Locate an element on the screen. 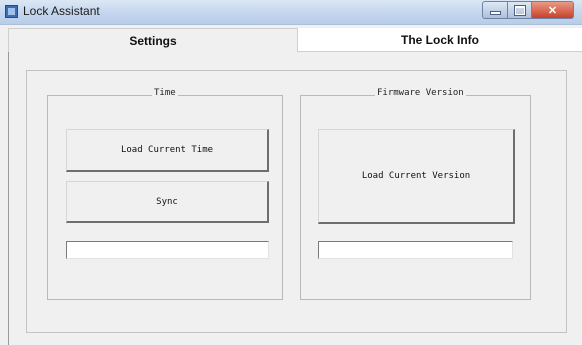 This screenshot has height=345, width=582. firmware-group-legend: Firmware Version is located at coordinates (420, 93).